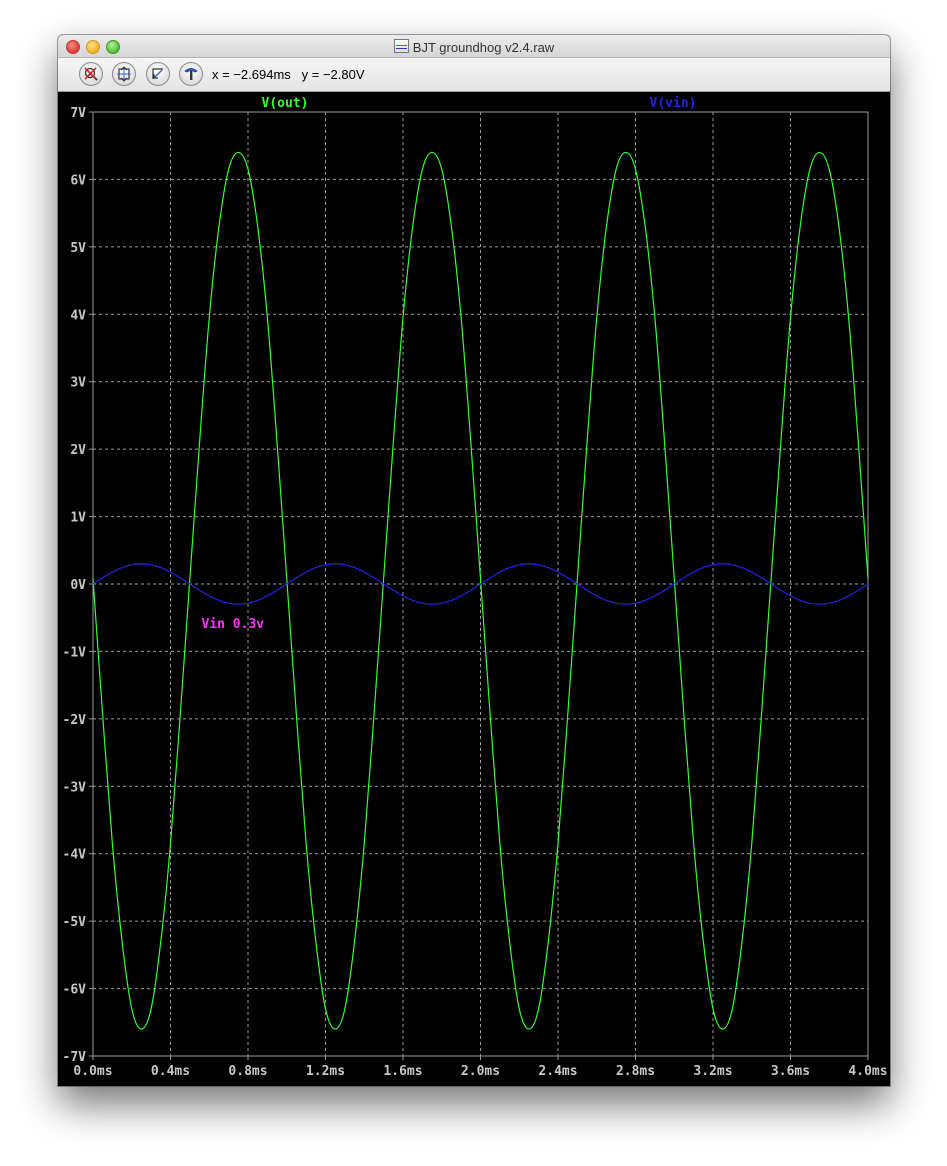  I want to click on x-tick-label: 0.4ms, so click(170, 1071).